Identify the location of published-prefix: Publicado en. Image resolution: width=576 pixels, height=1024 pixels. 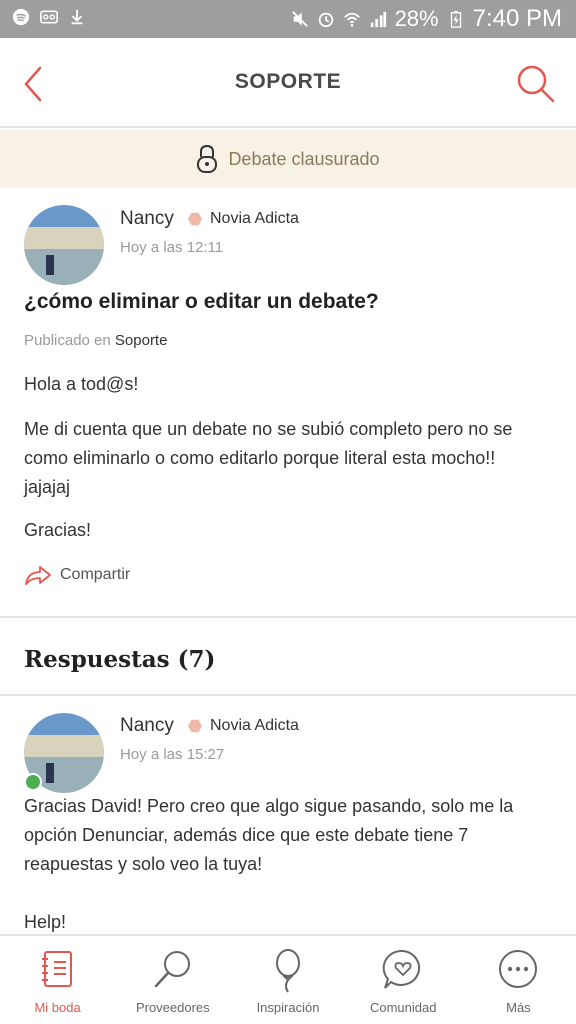
(67, 340).